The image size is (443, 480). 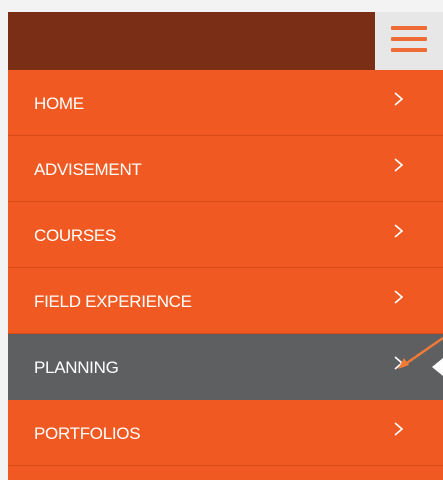 I want to click on menu-item-label: ADVISEMENT, so click(x=88, y=169).